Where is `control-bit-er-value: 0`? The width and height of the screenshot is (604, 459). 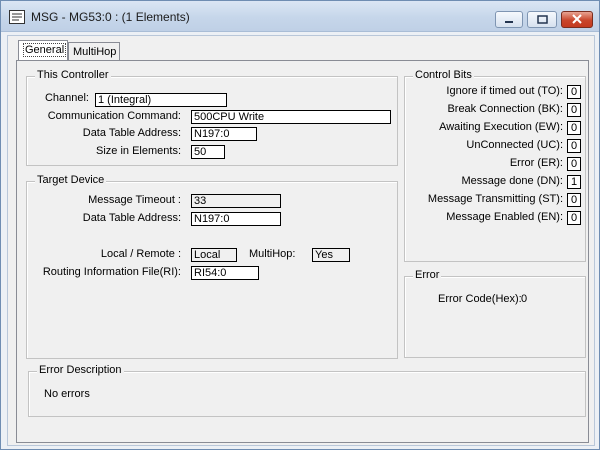
control-bit-er-value: 0 is located at coordinates (574, 164).